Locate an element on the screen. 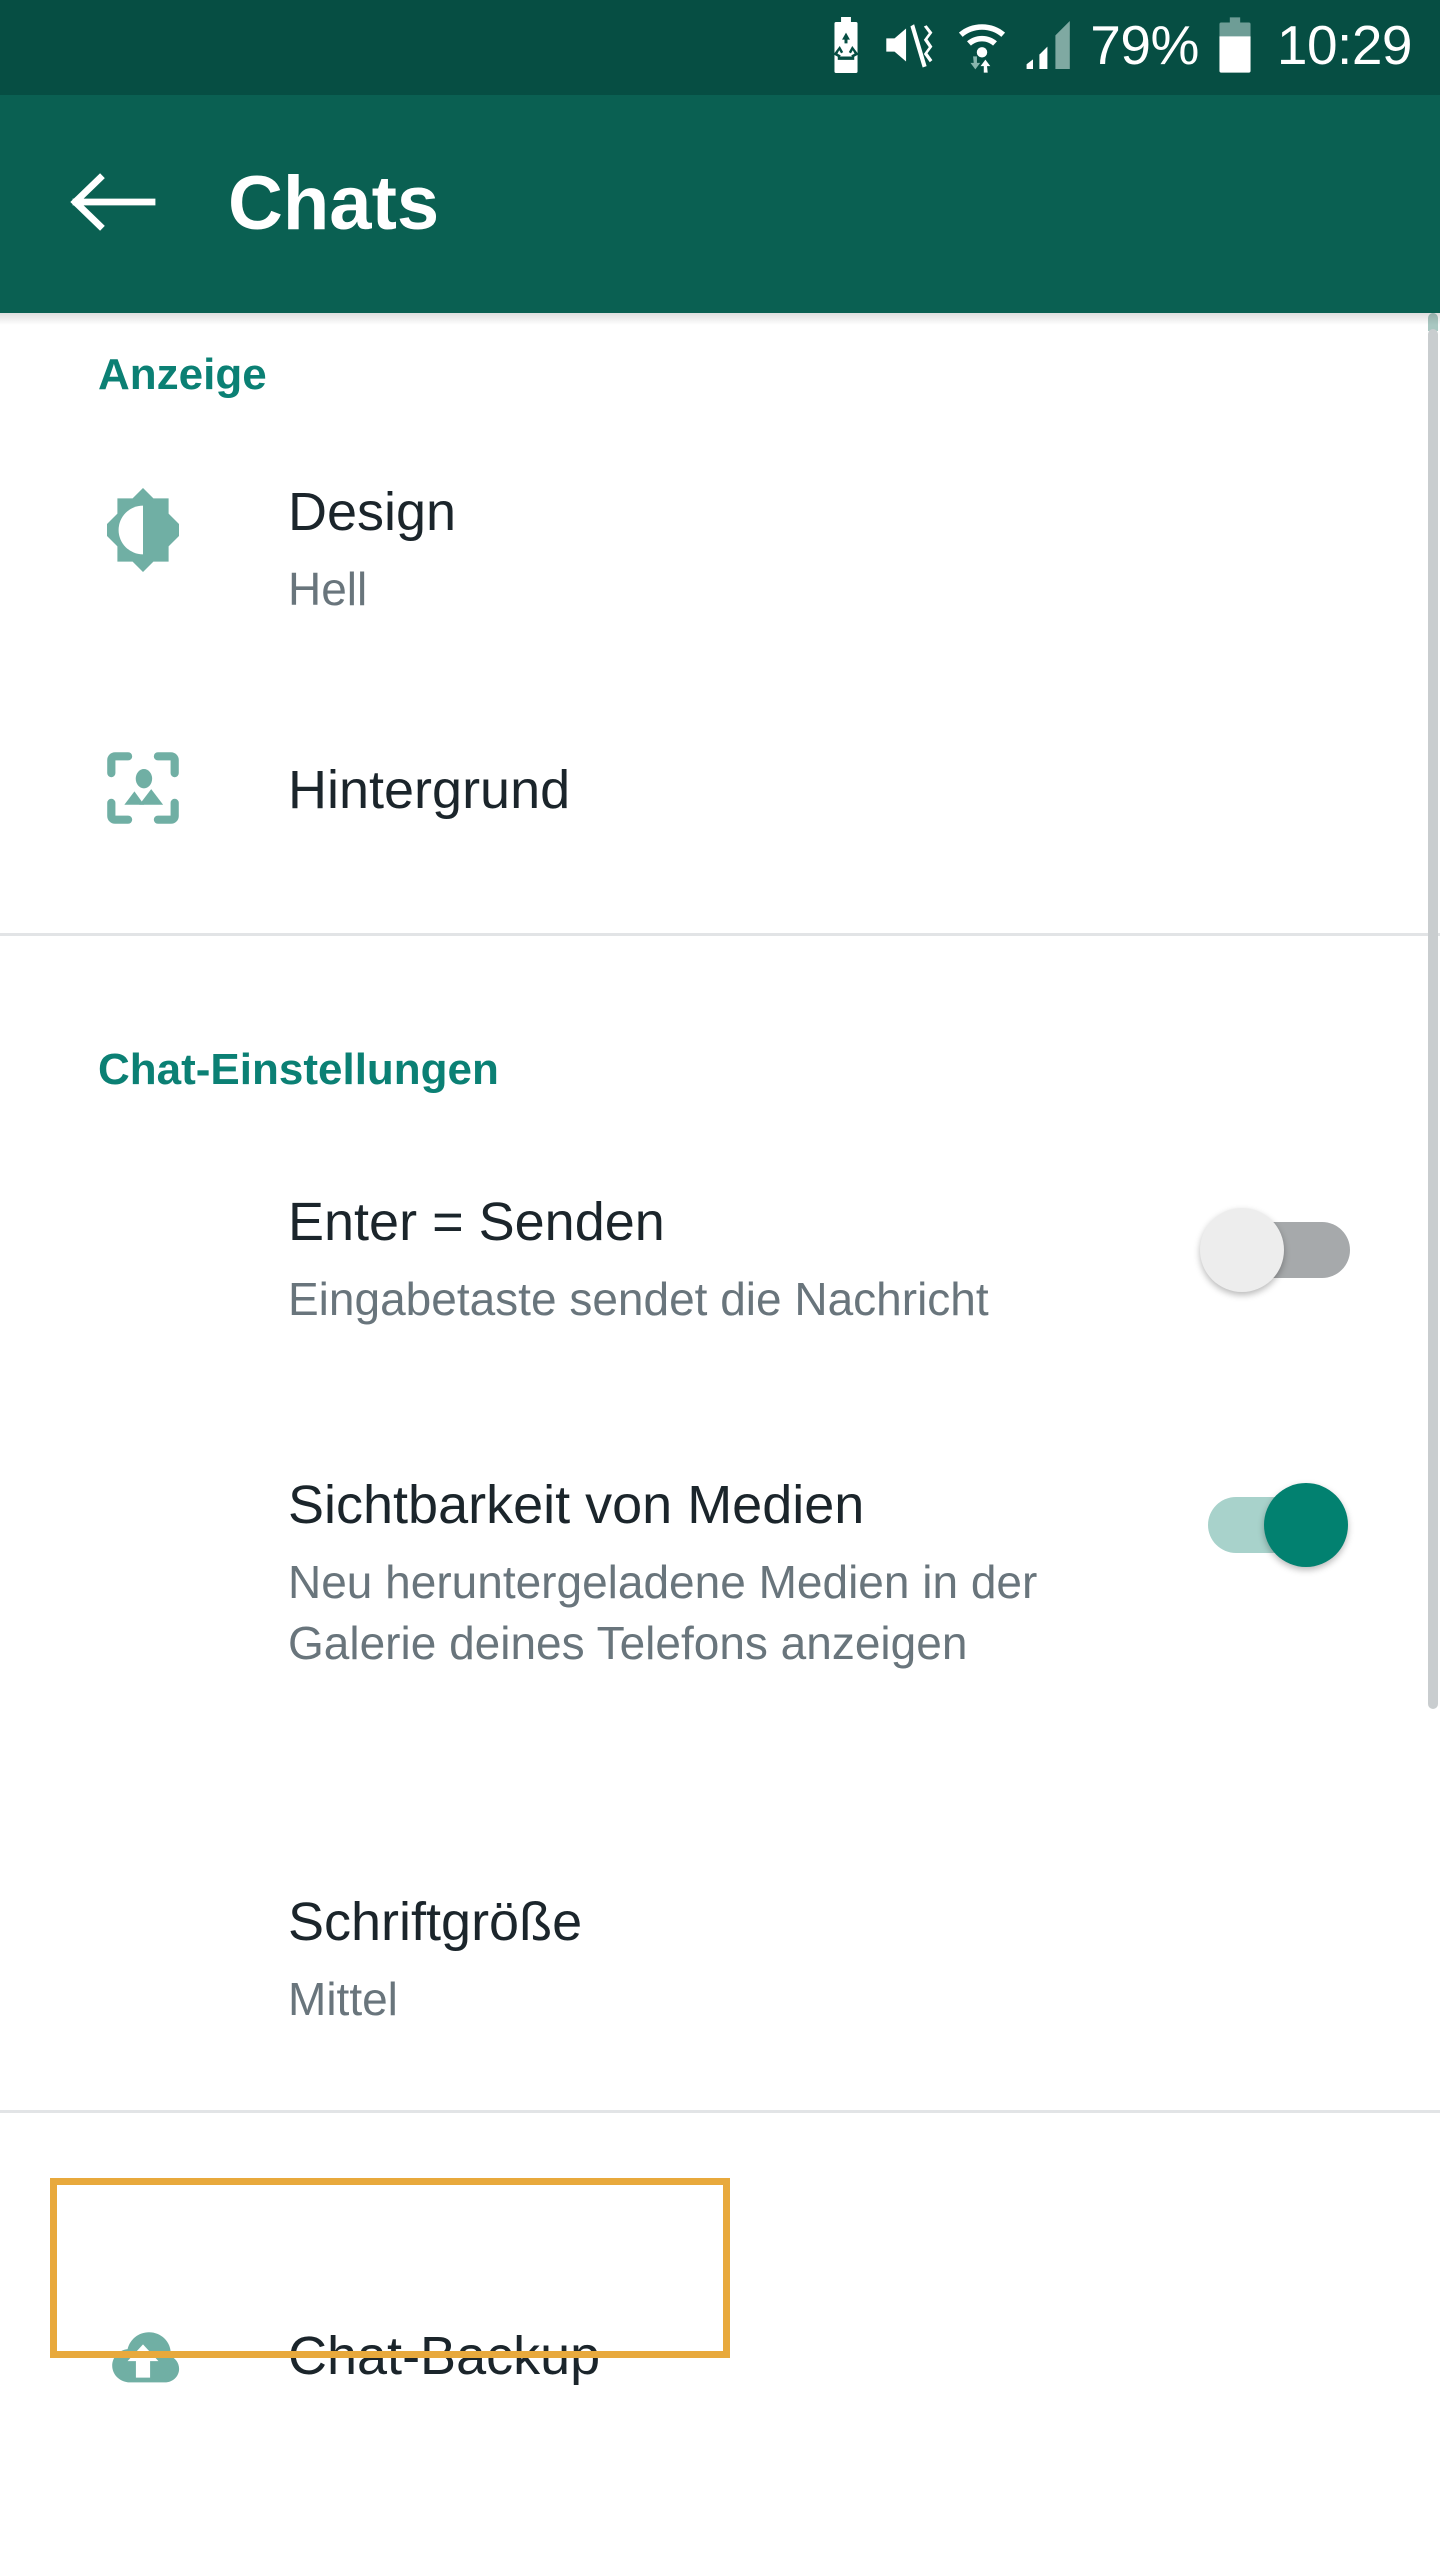 This screenshot has height=2560, width=1440. page-title: Chats is located at coordinates (334, 203).